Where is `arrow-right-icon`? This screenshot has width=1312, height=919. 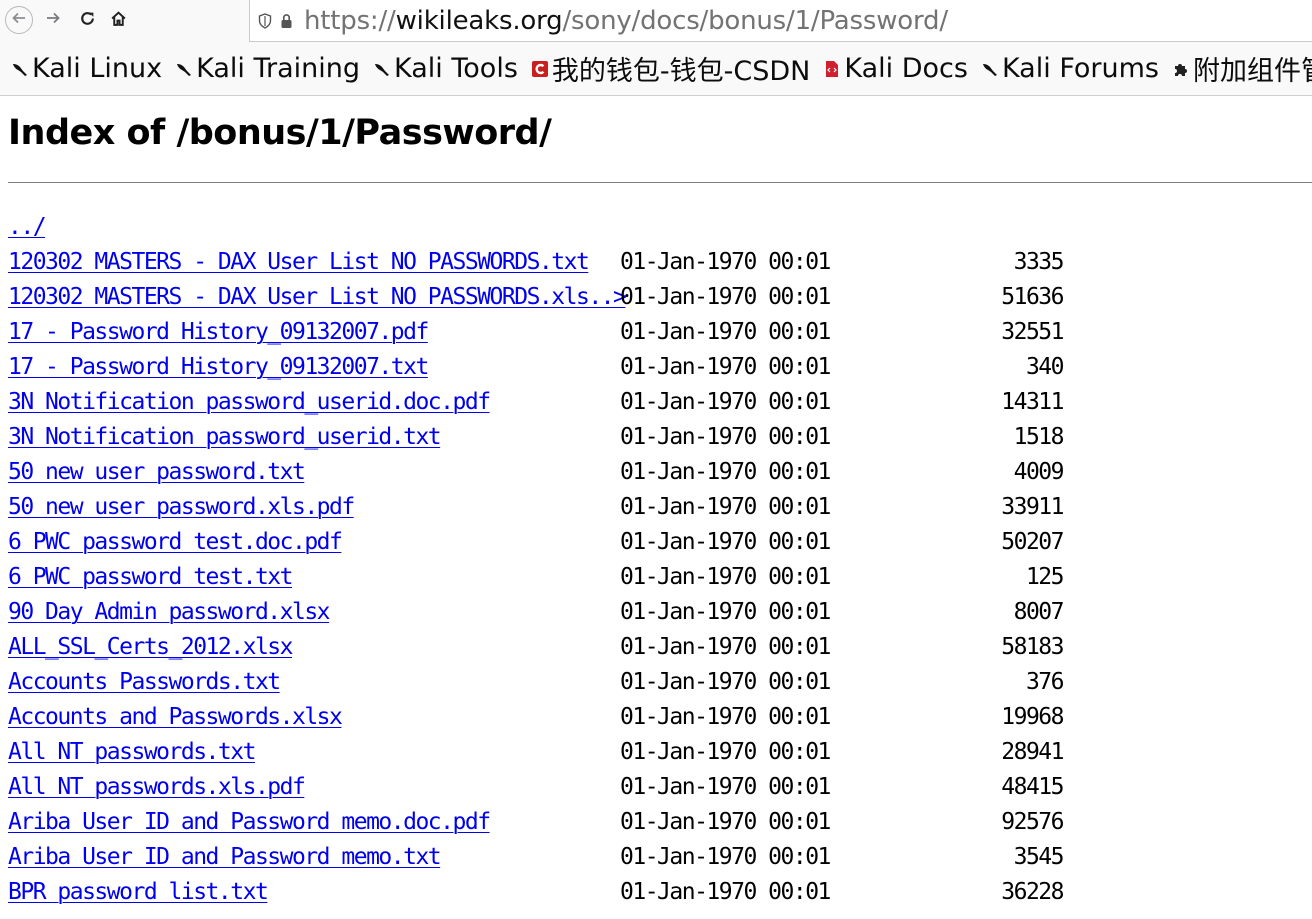 arrow-right-icon is located at coordinates (53, 20).